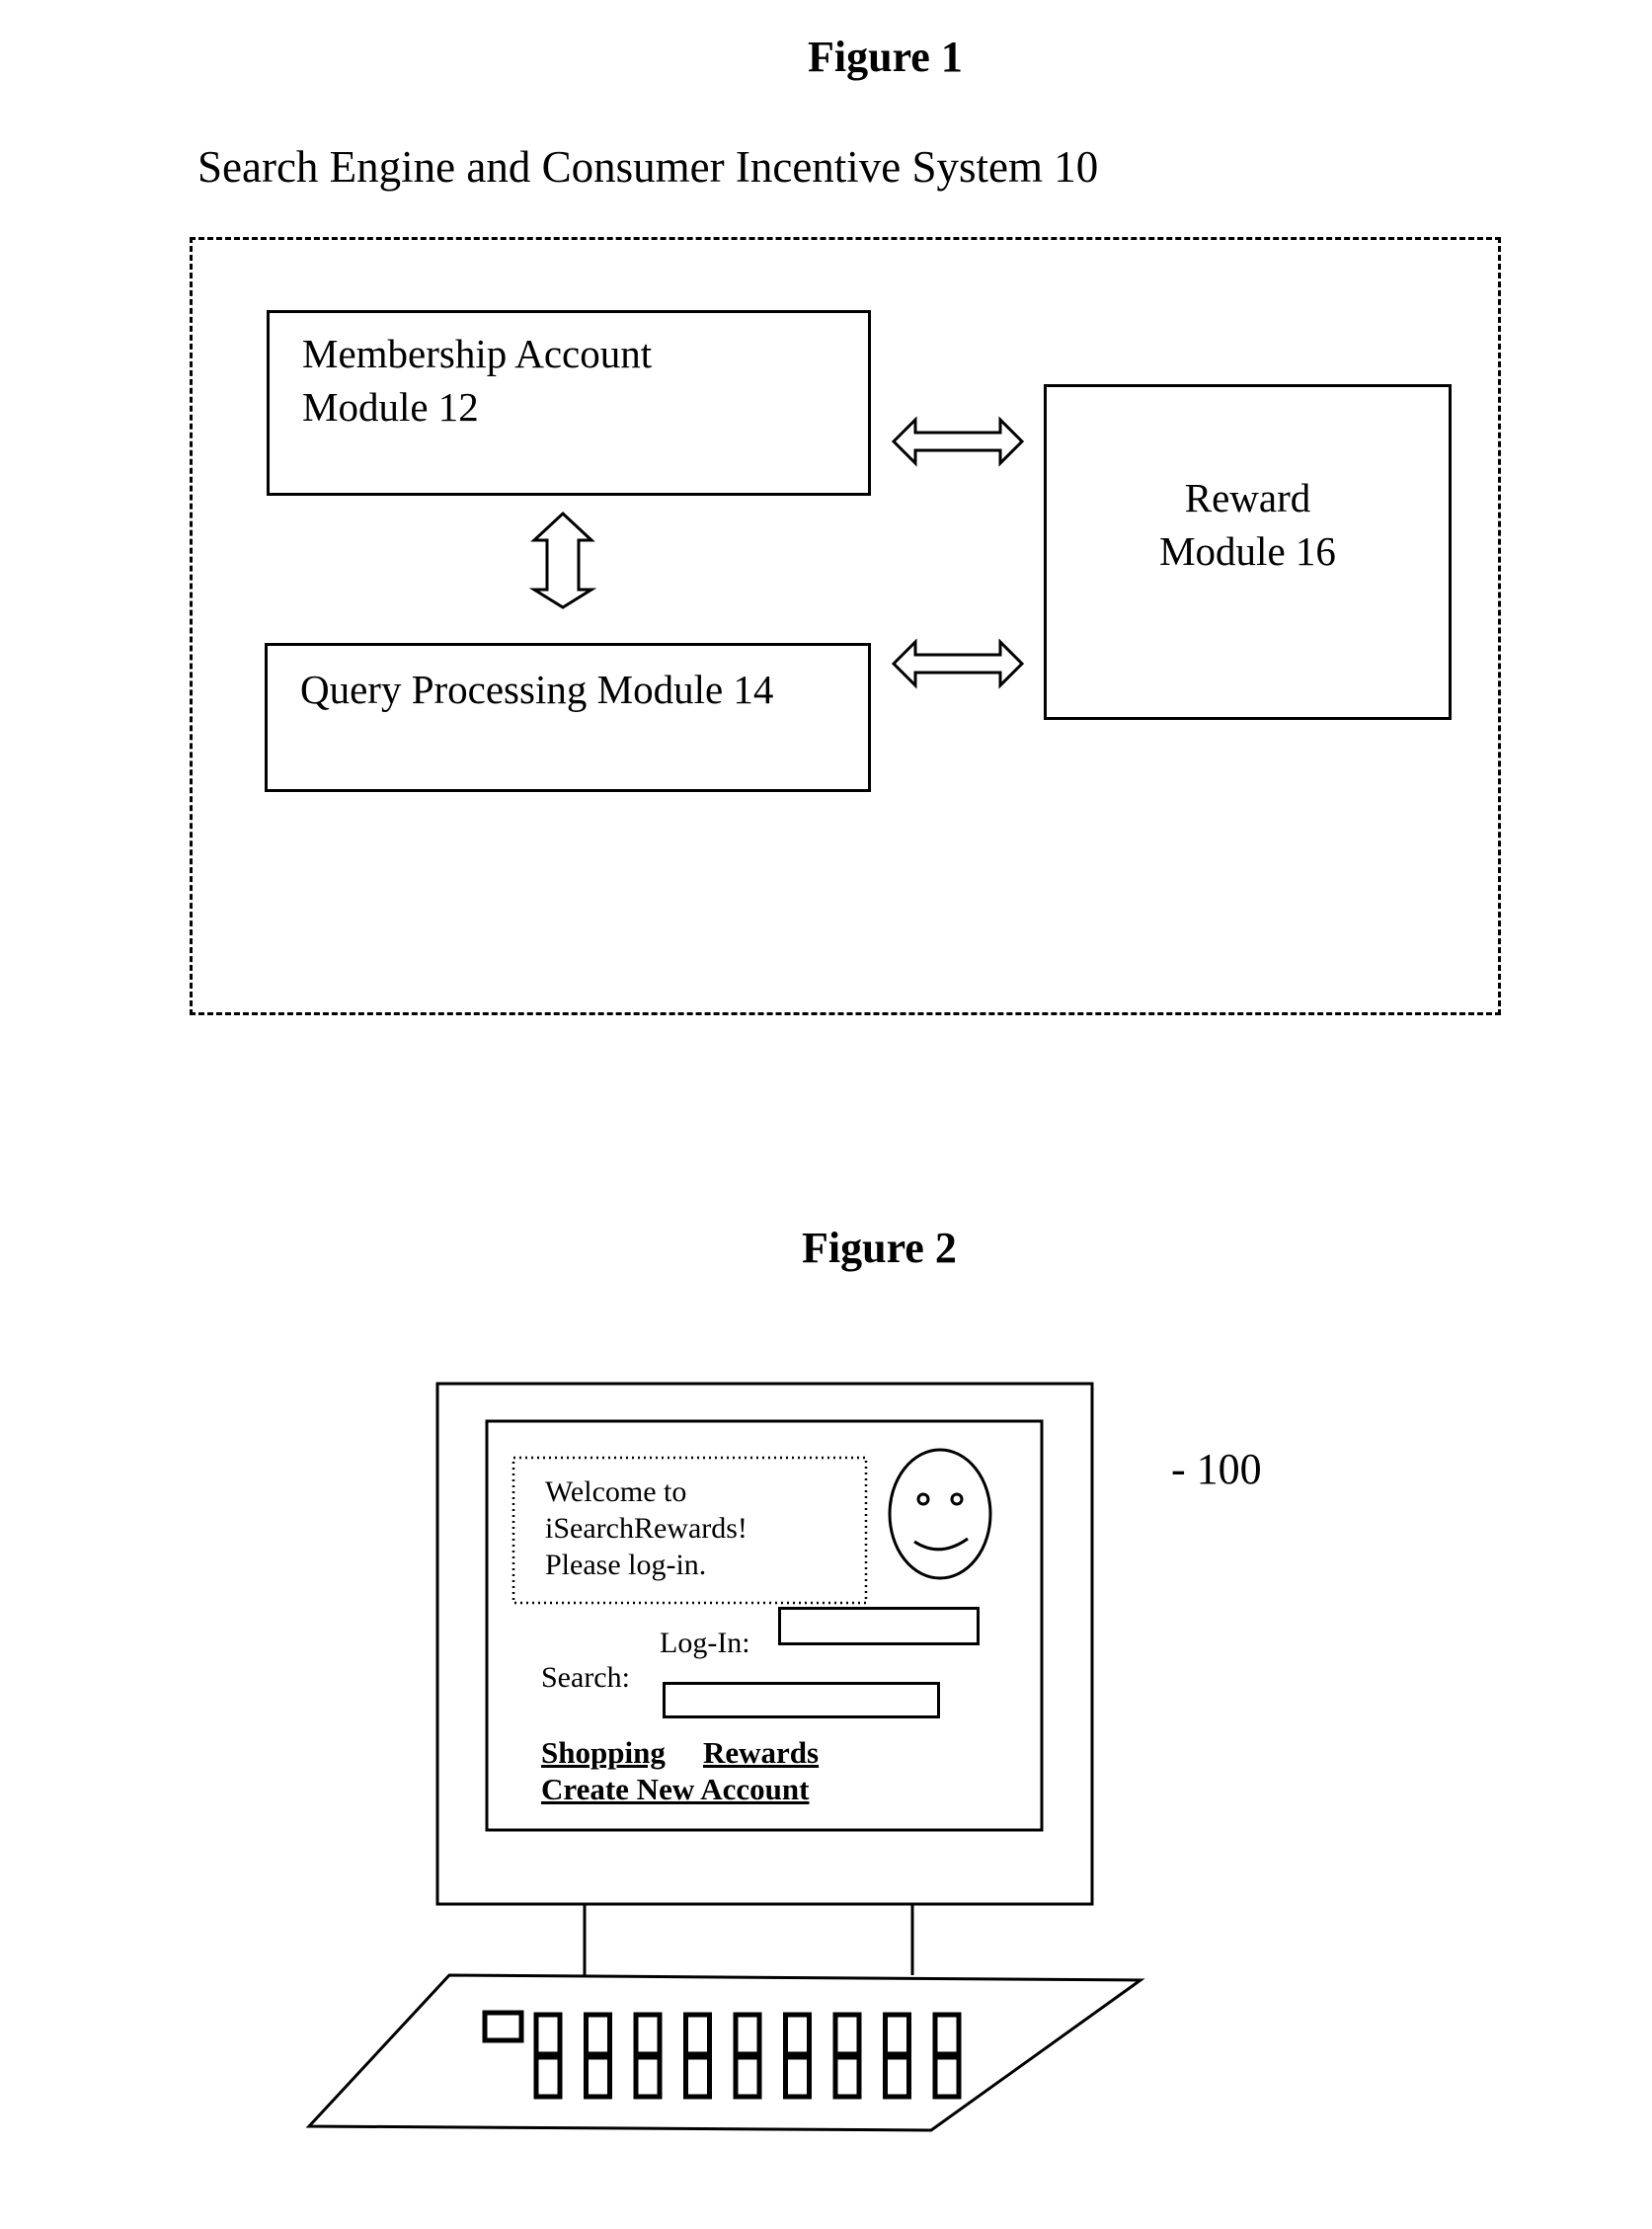 The image size is (1652, 2229). Describe the element at coordinates (879, 1626) in the screenshot. I see `login-input` at that location.